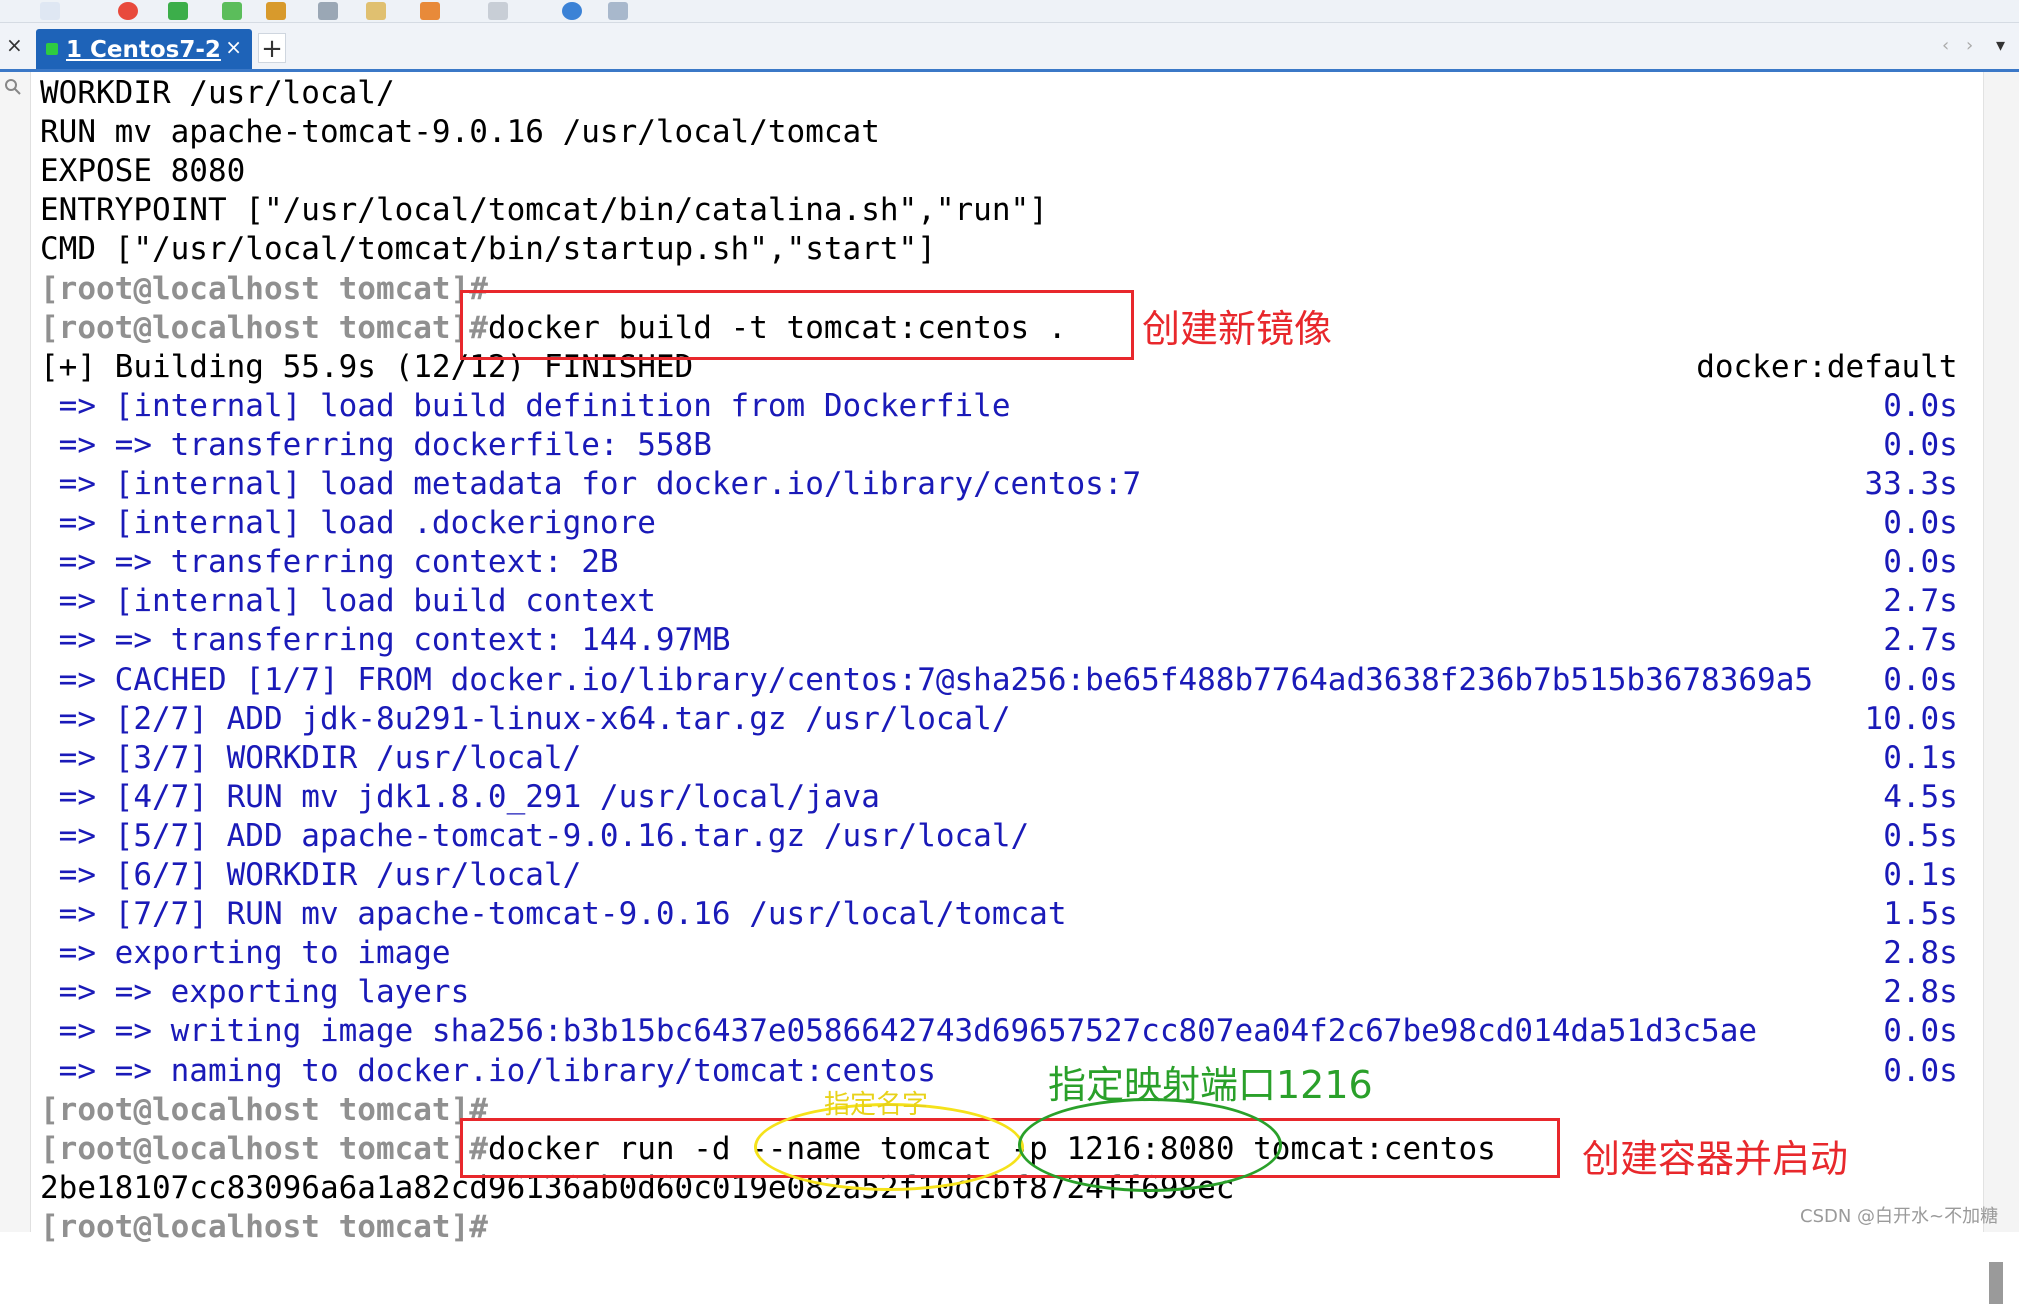 The image size is (2019, 1304). What do you see at coordinates (797, 325) in the screenshot?
I see `build-command-highlight` at bounding box center [797, 325].